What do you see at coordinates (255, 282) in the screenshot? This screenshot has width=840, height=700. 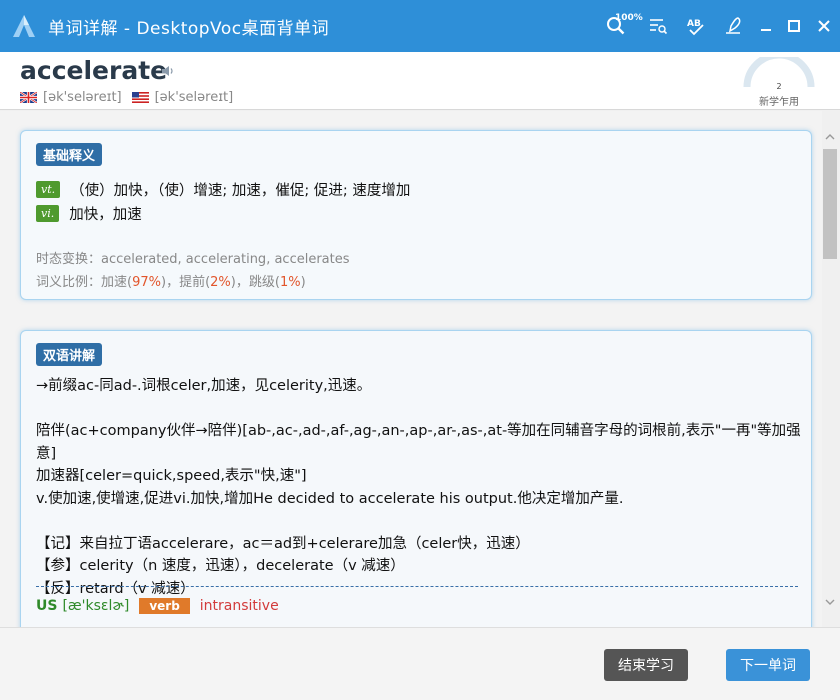 I see `ratio-word: )，跳级(` at bounding box center [255, 282].